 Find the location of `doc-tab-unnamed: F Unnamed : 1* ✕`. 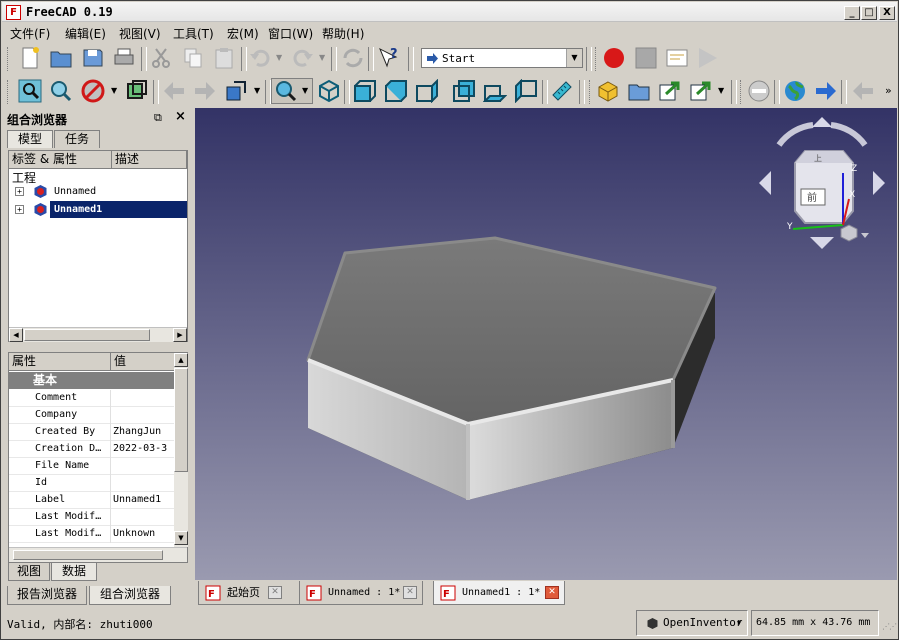

doc-tab-unnamed: F Unnamed : 1* ✕ is located at coordinates (361, 593).